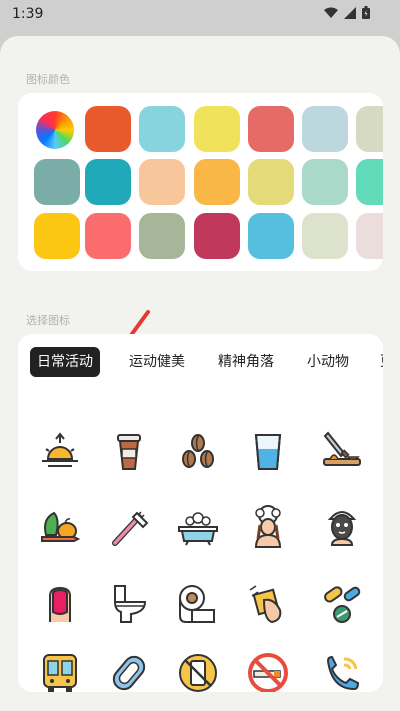 Image resolution: width=400 pixels, height=711 pixels. I want to click on tab-3: 精神角落, so click(246, 362).